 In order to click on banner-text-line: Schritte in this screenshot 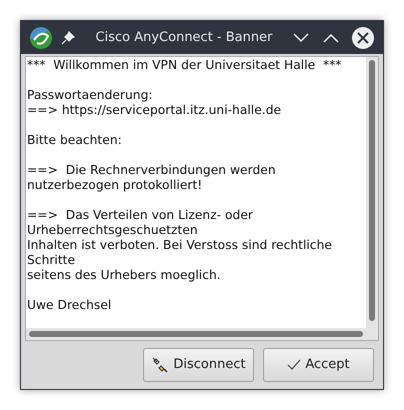, I will do `click(51, 260)`.